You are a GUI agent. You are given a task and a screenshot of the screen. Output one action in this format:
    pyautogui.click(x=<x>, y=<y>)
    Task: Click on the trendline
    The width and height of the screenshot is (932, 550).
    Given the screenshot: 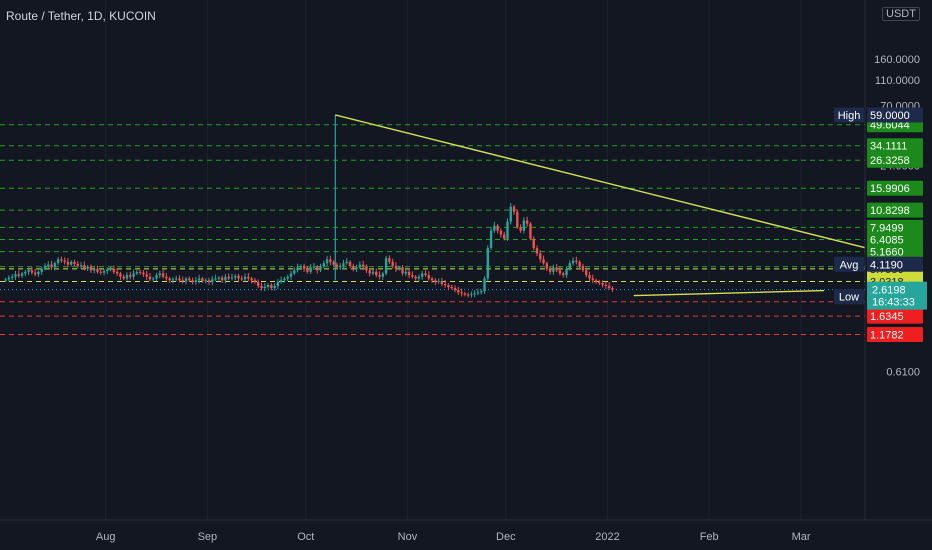 What is the action you would take?
    pyautogui.click(x=729, y=293)
    